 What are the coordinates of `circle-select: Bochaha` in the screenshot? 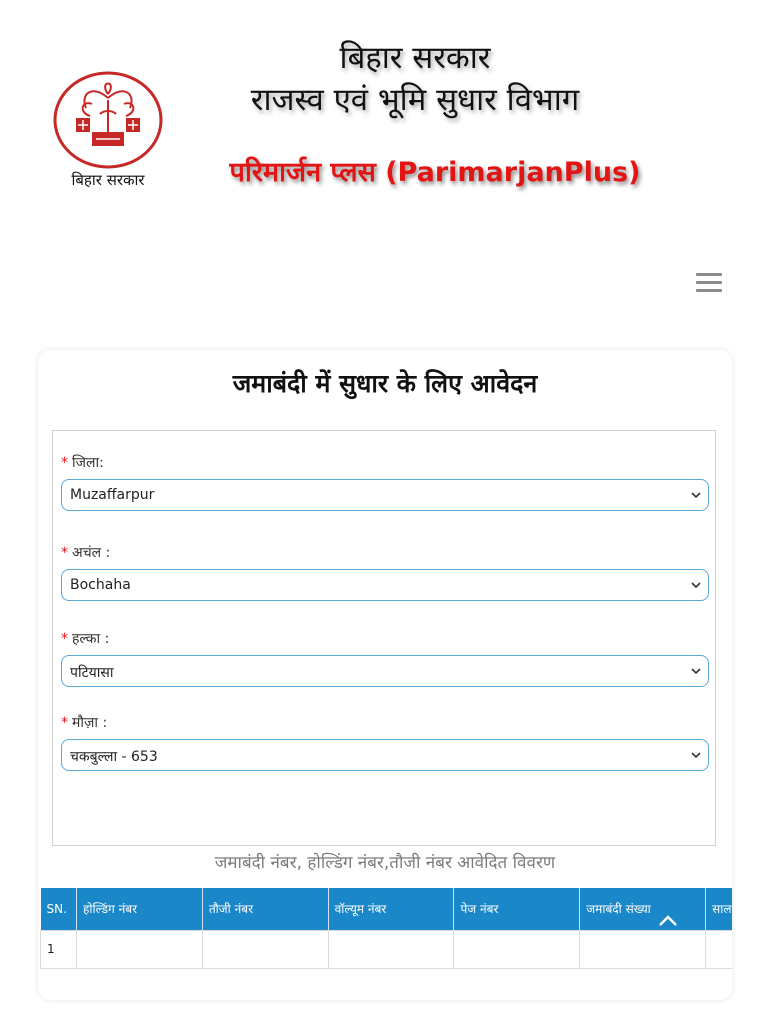 It's located at (385, 585).